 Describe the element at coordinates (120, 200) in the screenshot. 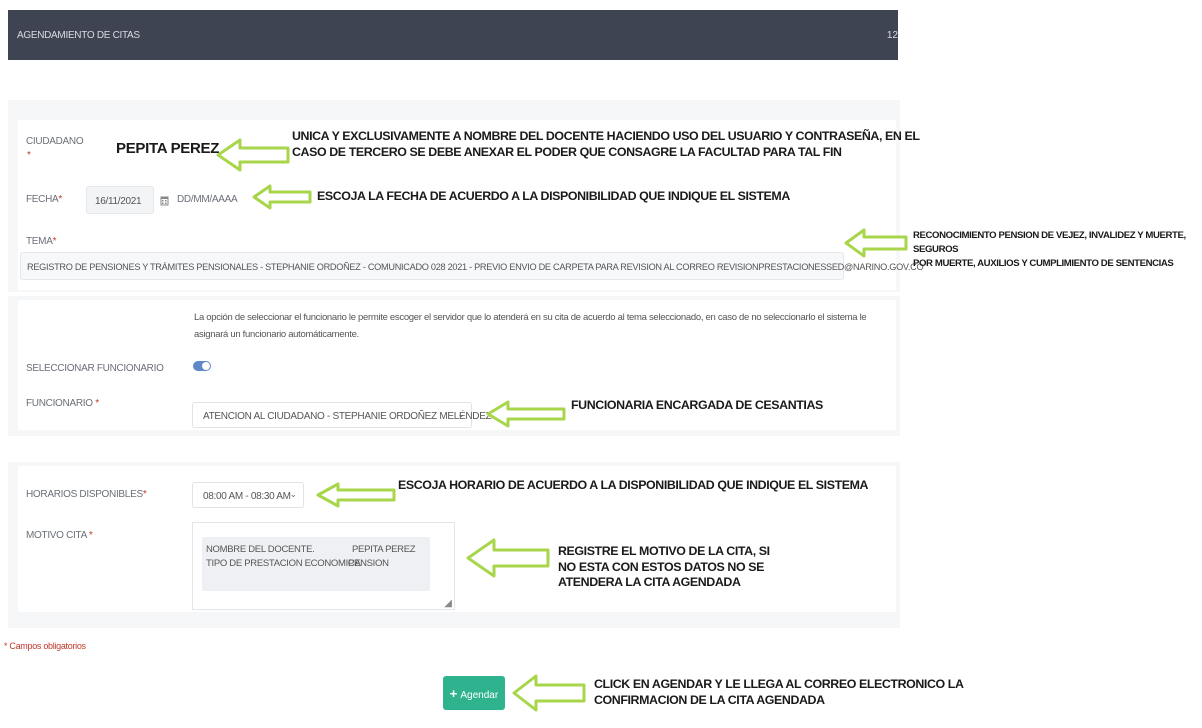

I see `fecha-input: 16/11/2021` at that location.